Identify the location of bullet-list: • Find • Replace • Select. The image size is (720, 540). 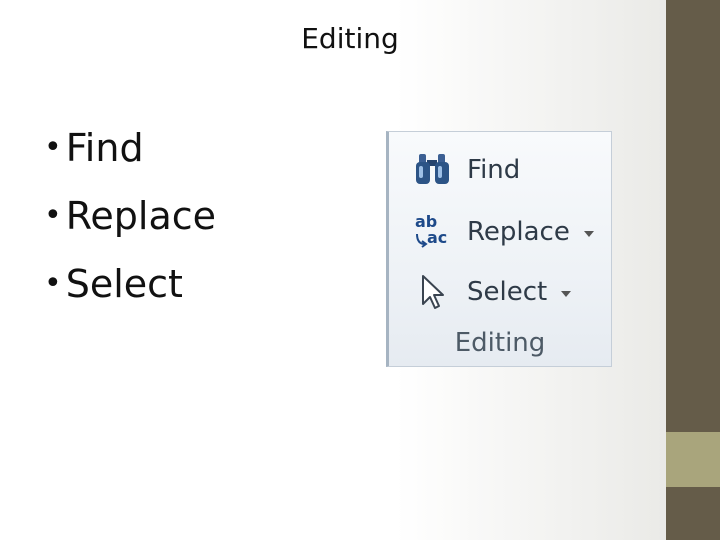
(130, 222).